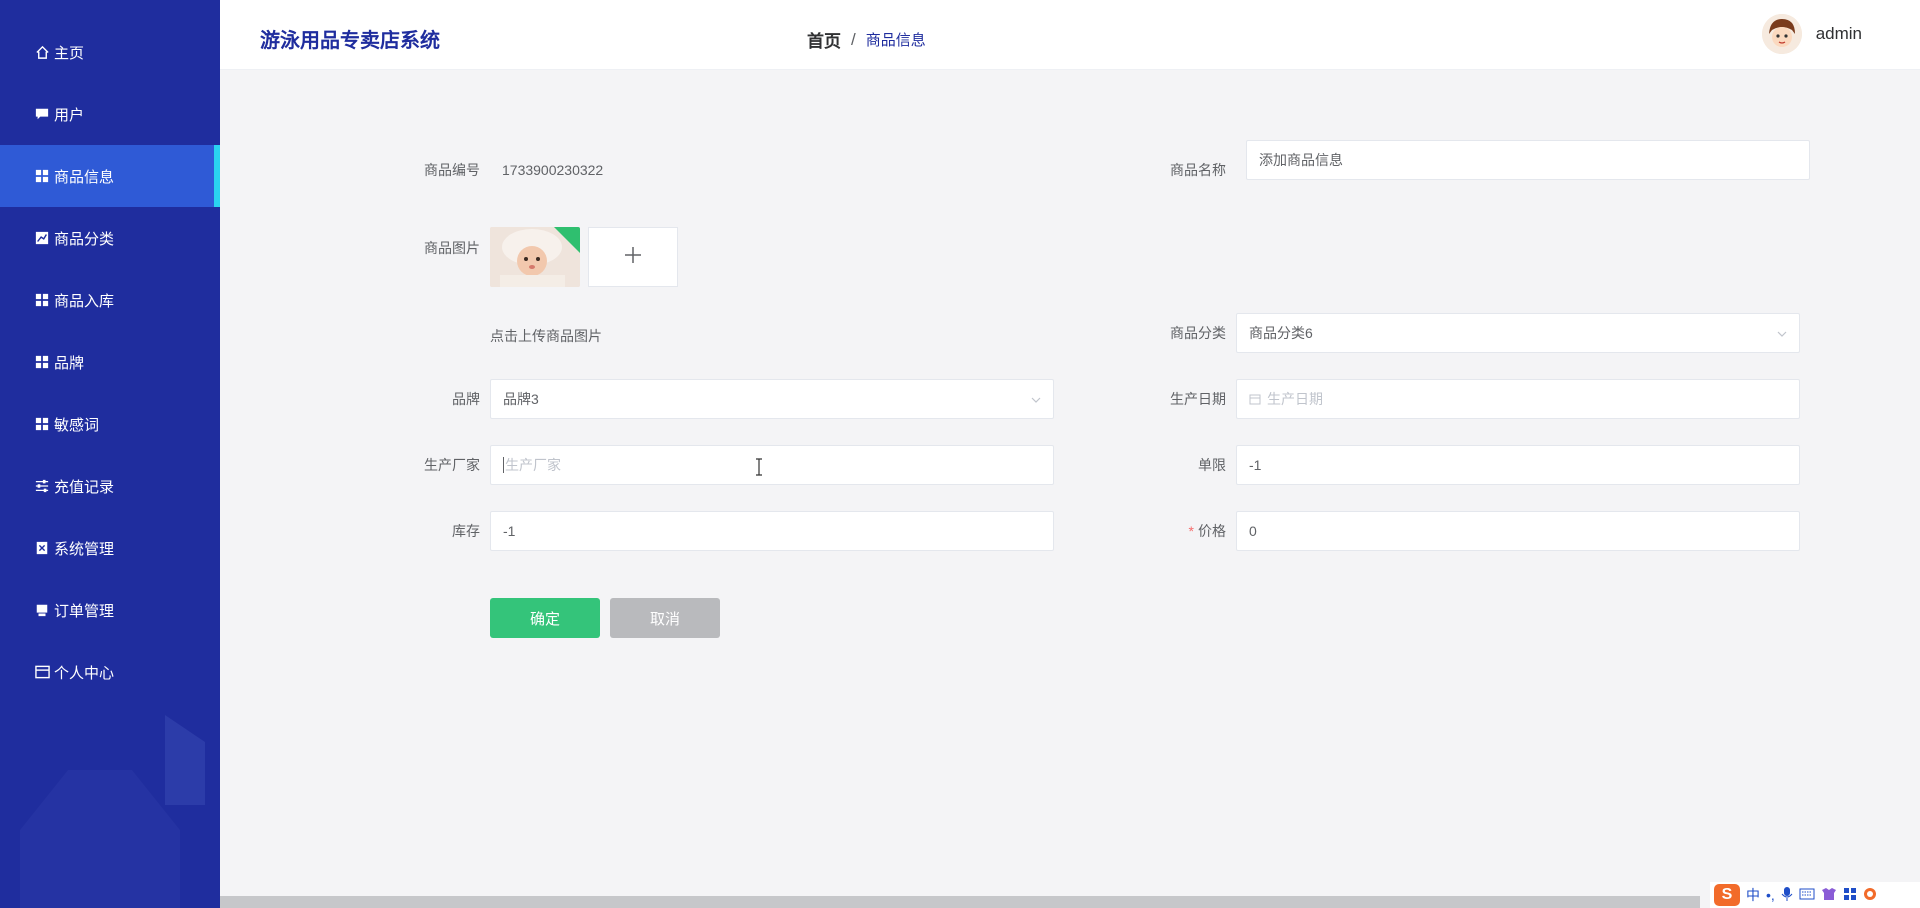 This screenshot has width=1920, height=908. I want to click on chart-icon, so click(42, 238).